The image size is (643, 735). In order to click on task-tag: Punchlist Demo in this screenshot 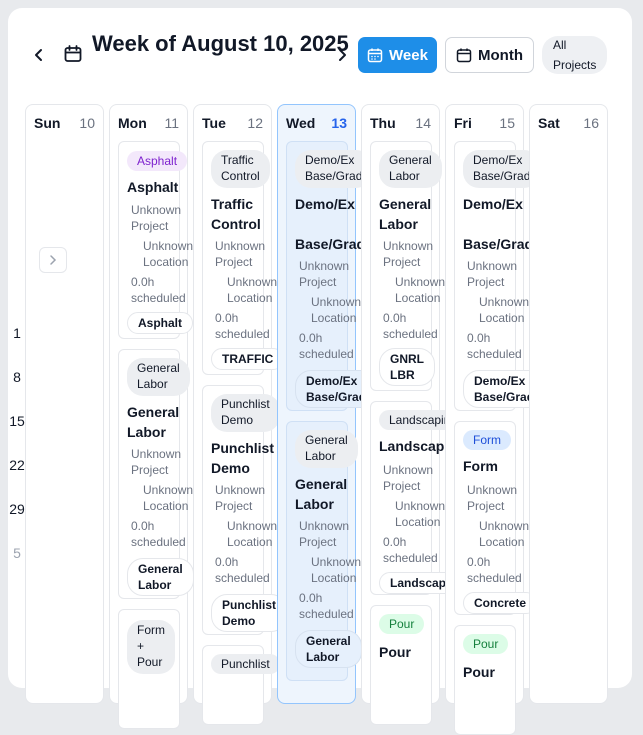, I will do `click(245, 413)`.